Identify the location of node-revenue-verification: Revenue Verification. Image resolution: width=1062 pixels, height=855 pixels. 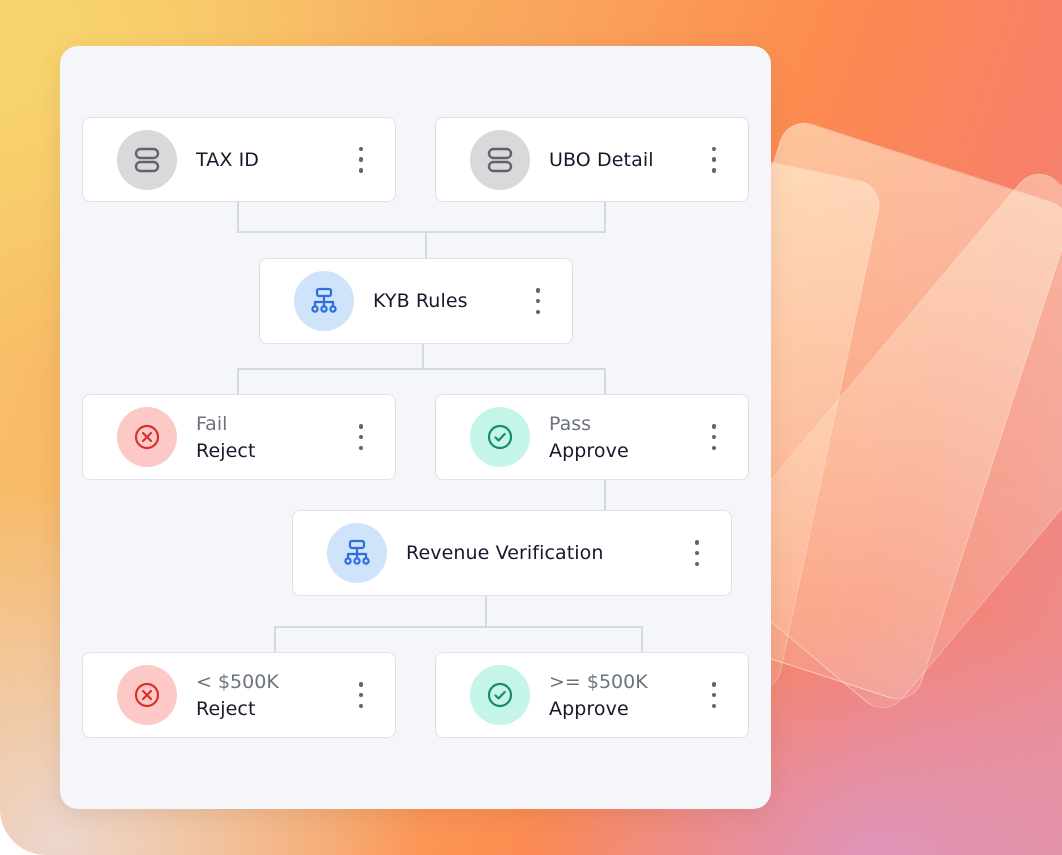
(512, 553).